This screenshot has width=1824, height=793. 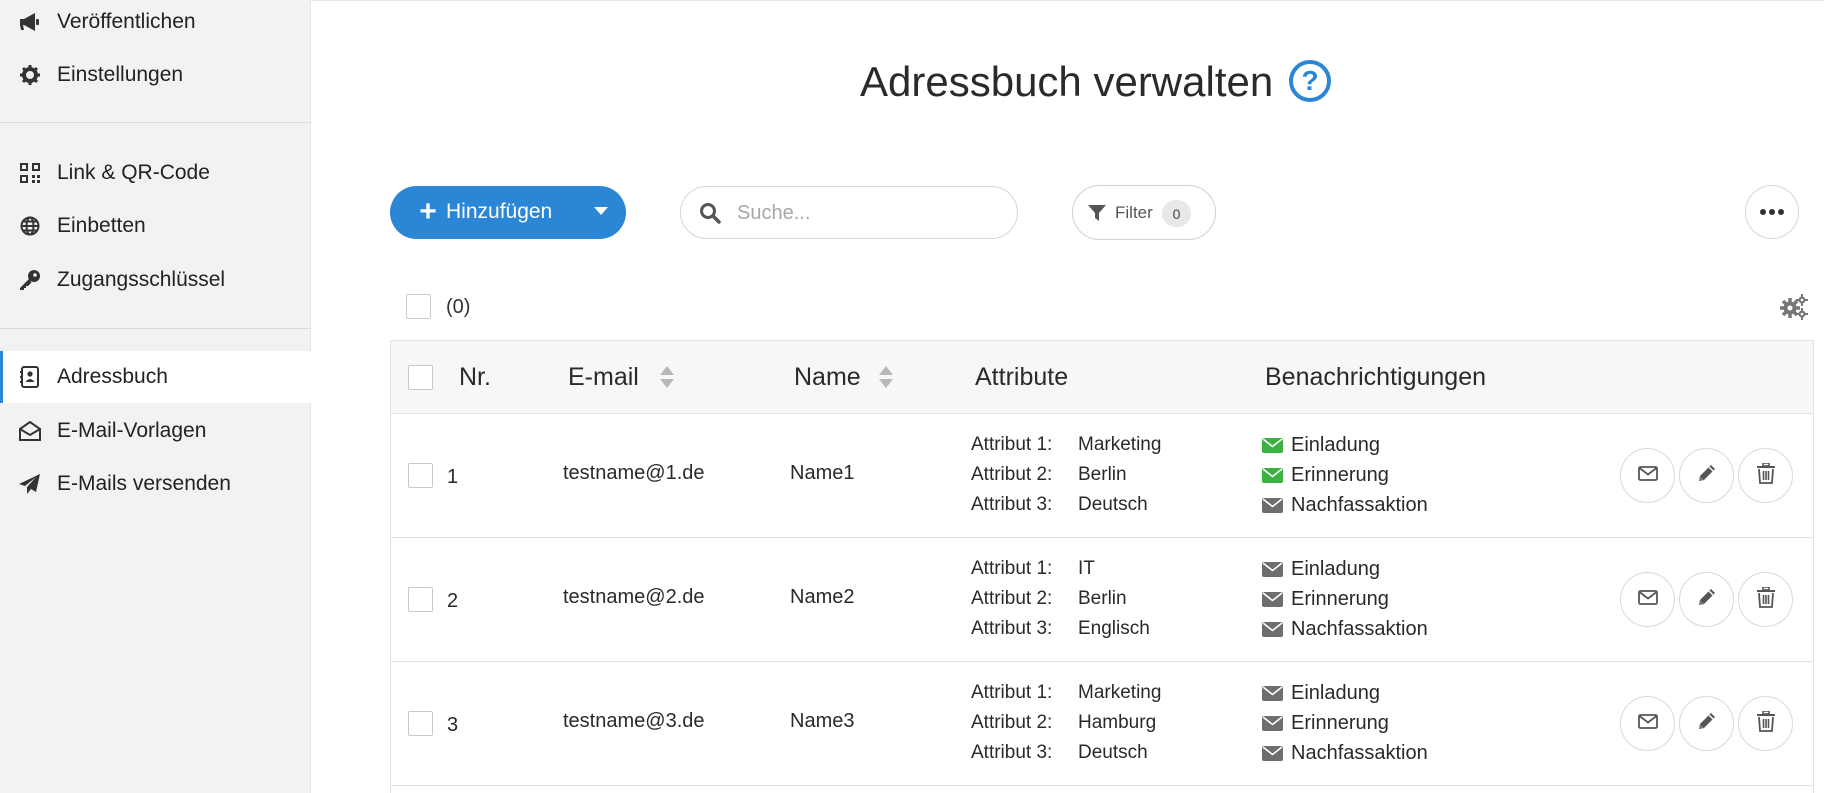 What do you see at coordinates (1144, 212) in the screenshot?
I see `filter-button: Filter 0` at bounding box center [1144, 212].